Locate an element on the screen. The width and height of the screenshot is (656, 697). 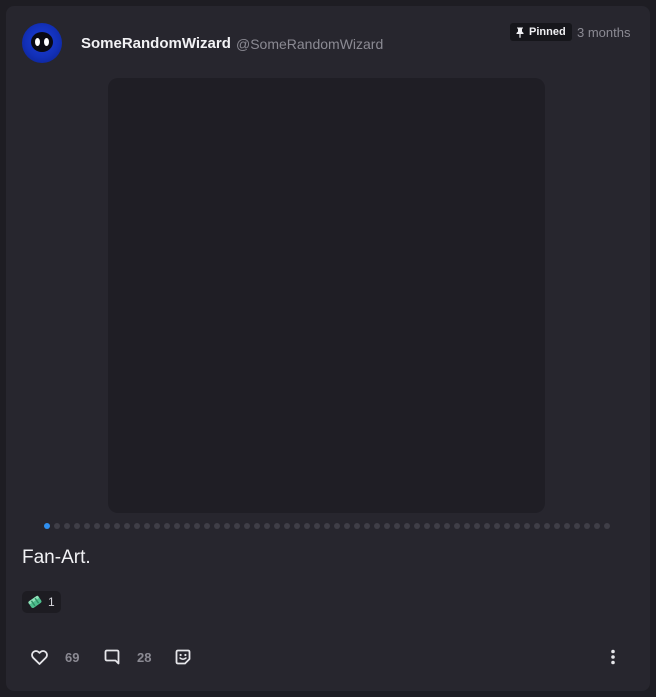
carousel-dot-active is located at coordinates (47, 526).